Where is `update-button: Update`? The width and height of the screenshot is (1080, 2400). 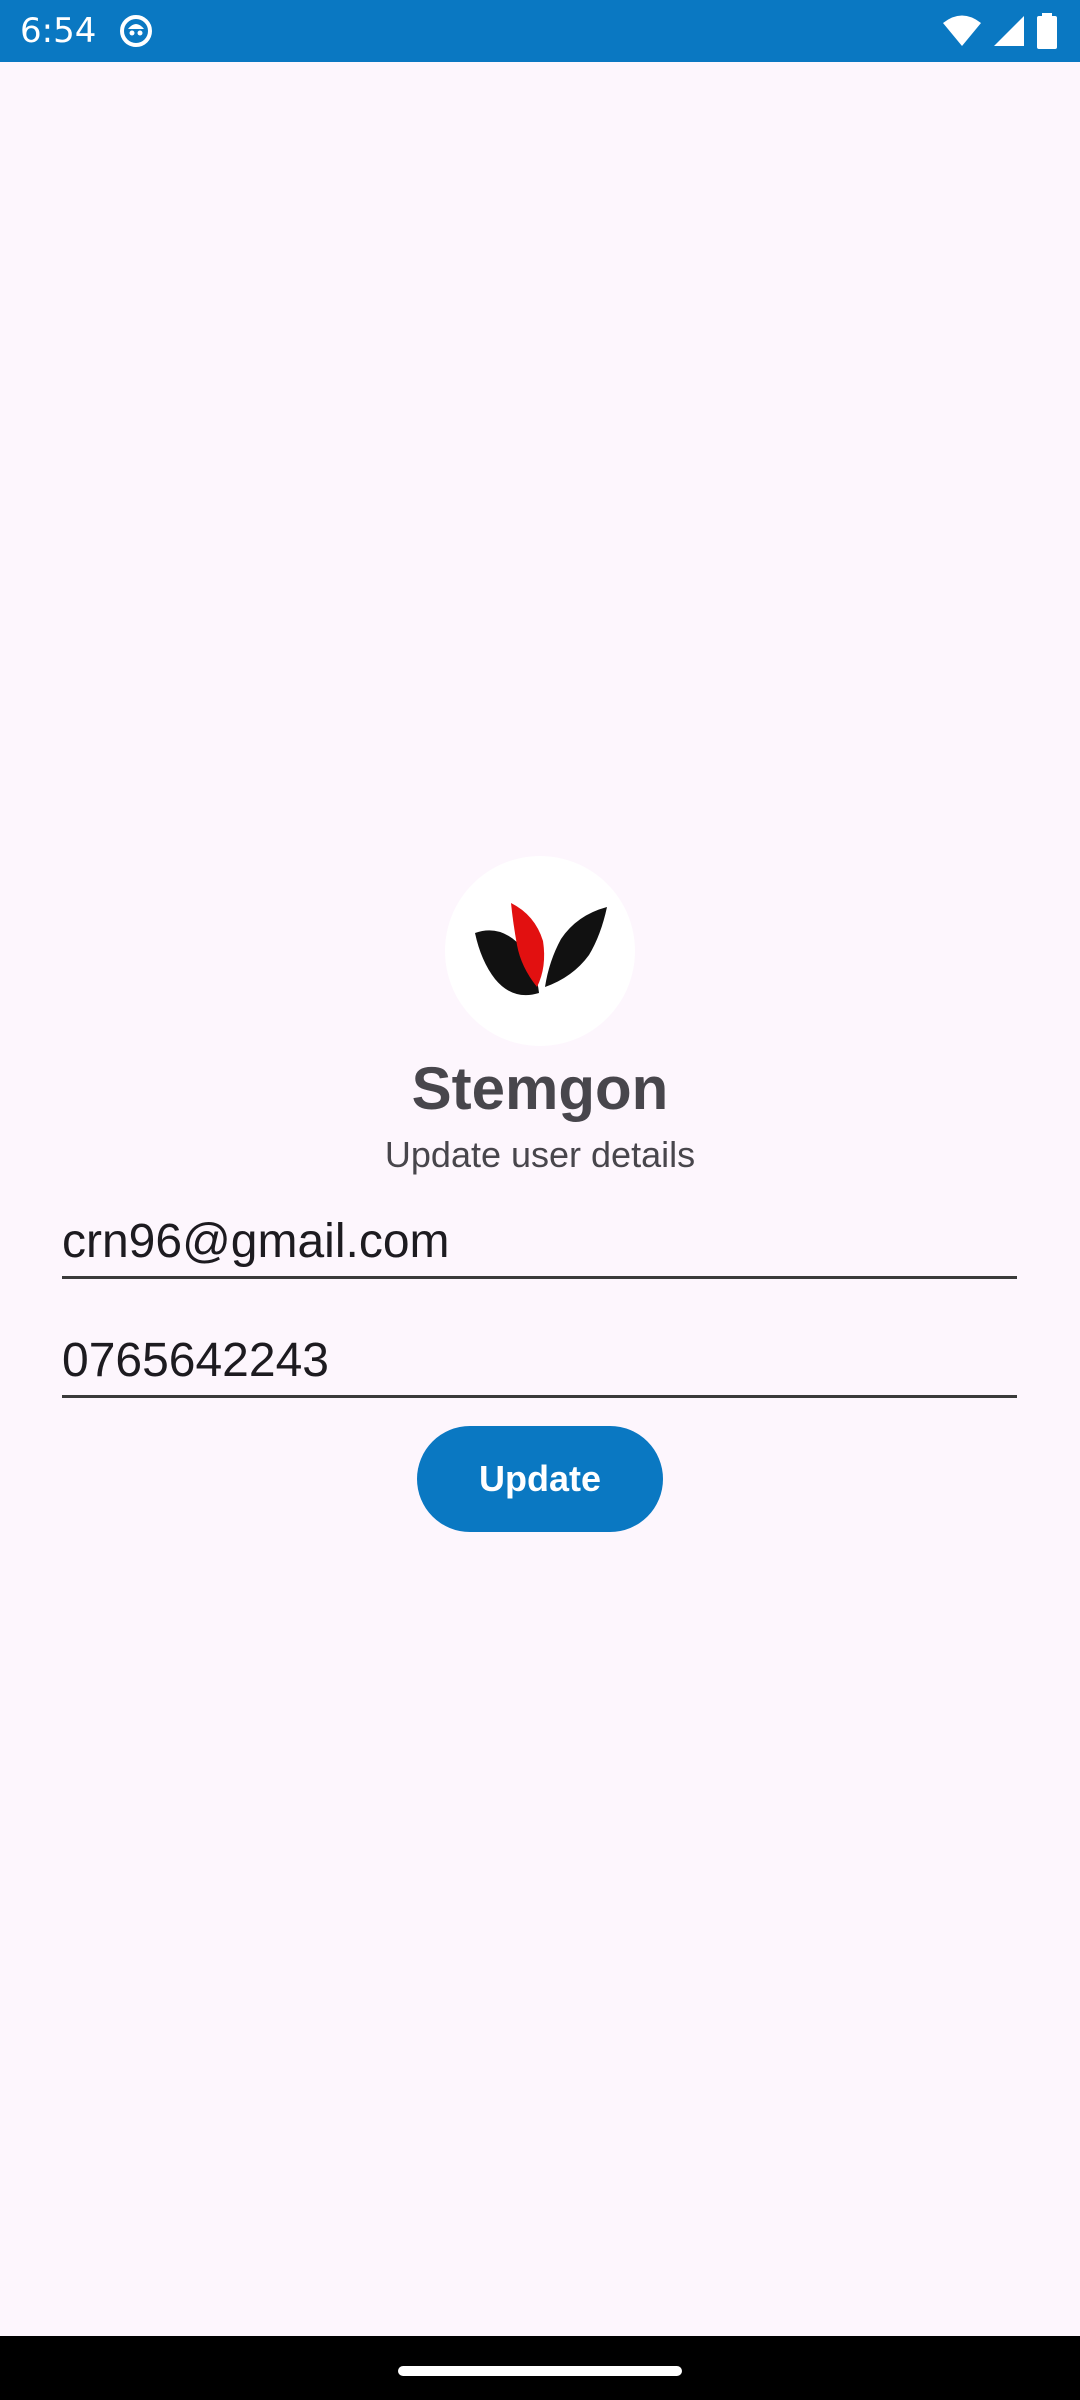
update-button: Update is located at coordinates (540, 1479).